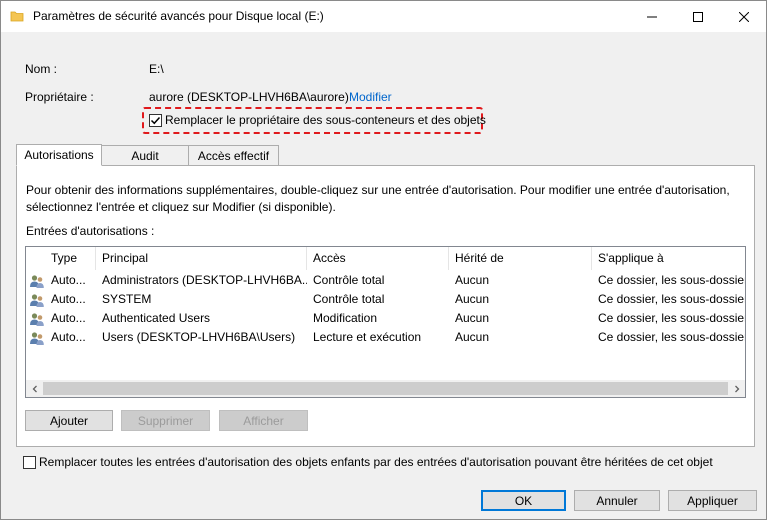 The image size is (767, 520). Describe the element at coordinates (59, 155) in the screenshot. I see `tab-permissions: Autorisations` at that location.